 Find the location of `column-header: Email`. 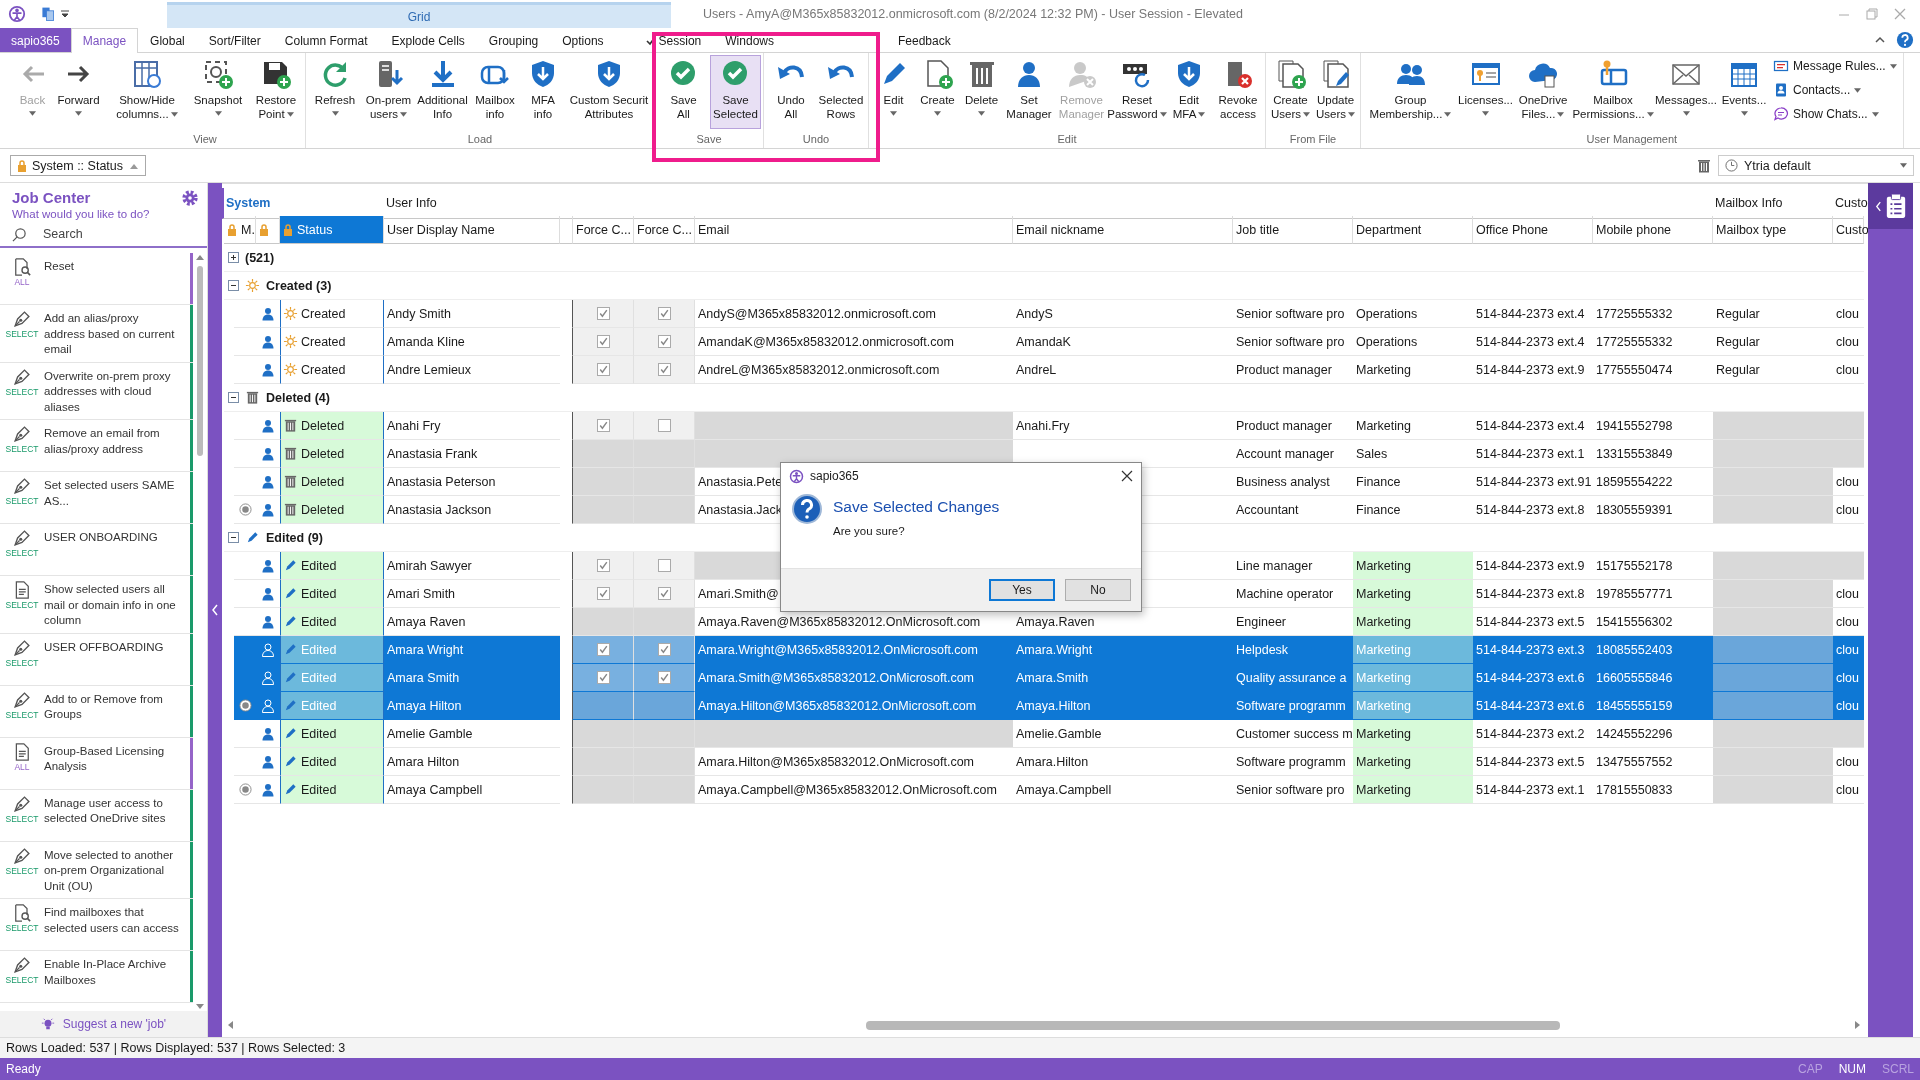

column-header: Email is located at coordinates (854, 230).